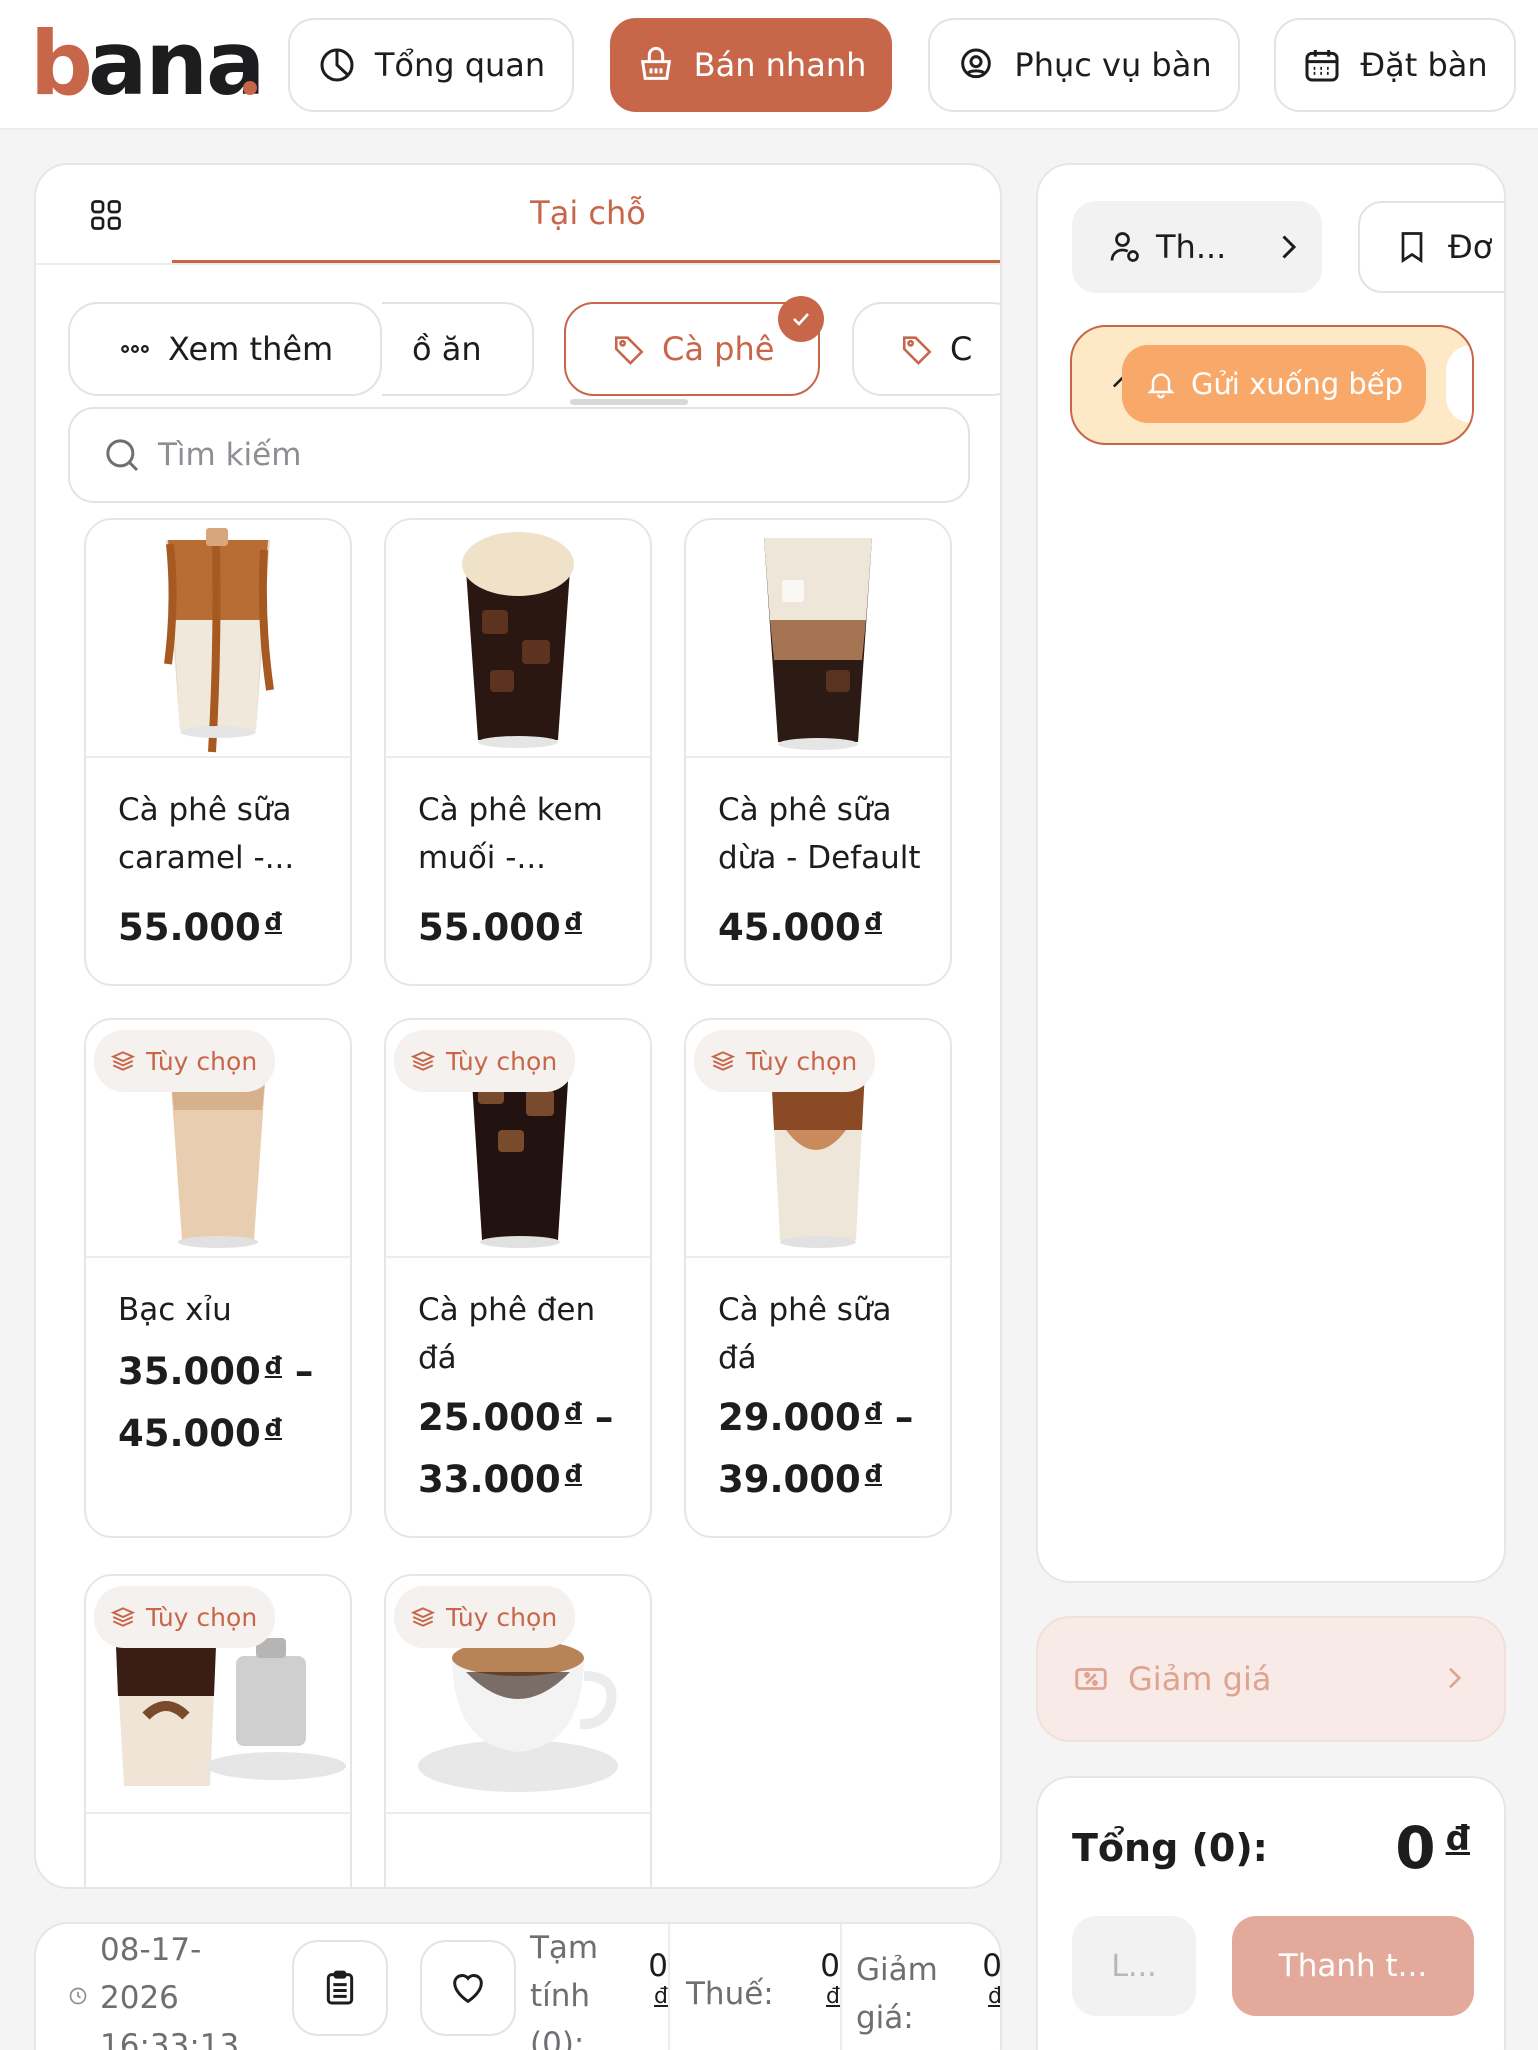 The height and width of the screenshot is (2050, 1538). What do you see at coordinates (218, 1278) in the screenshot?
I see `product-card: Tùy chọn Bạc xỉu 35.000 đ – 45.000 đ` at bounding box center [218, 1278].